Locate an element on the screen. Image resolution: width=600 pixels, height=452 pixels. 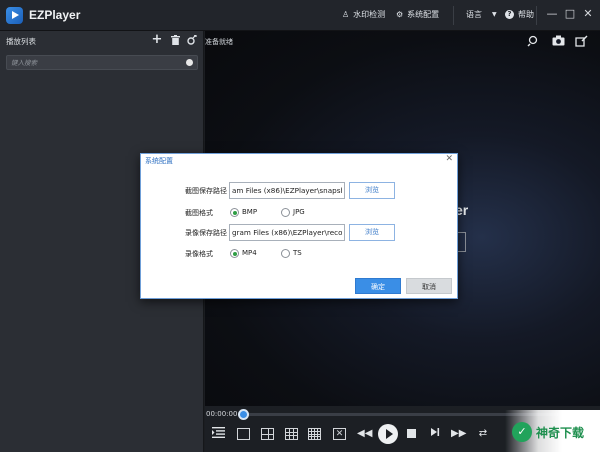
minimize-icon: — is located at coordinates (552, 14).